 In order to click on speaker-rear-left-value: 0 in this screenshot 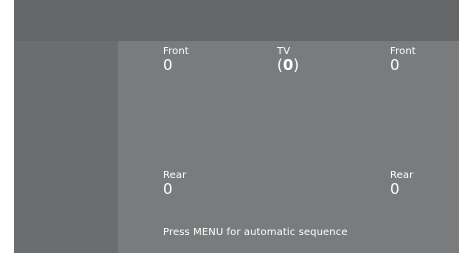, I will do `click(168, 189)`.